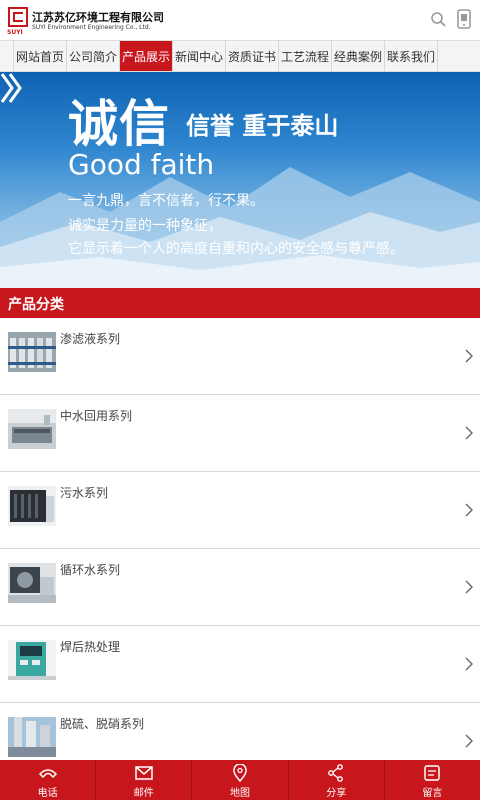  What do you see at coordinates (48, 780) in the screenshot?
I see `footer-phone-button: 电话` at bounding box center [48, 780].